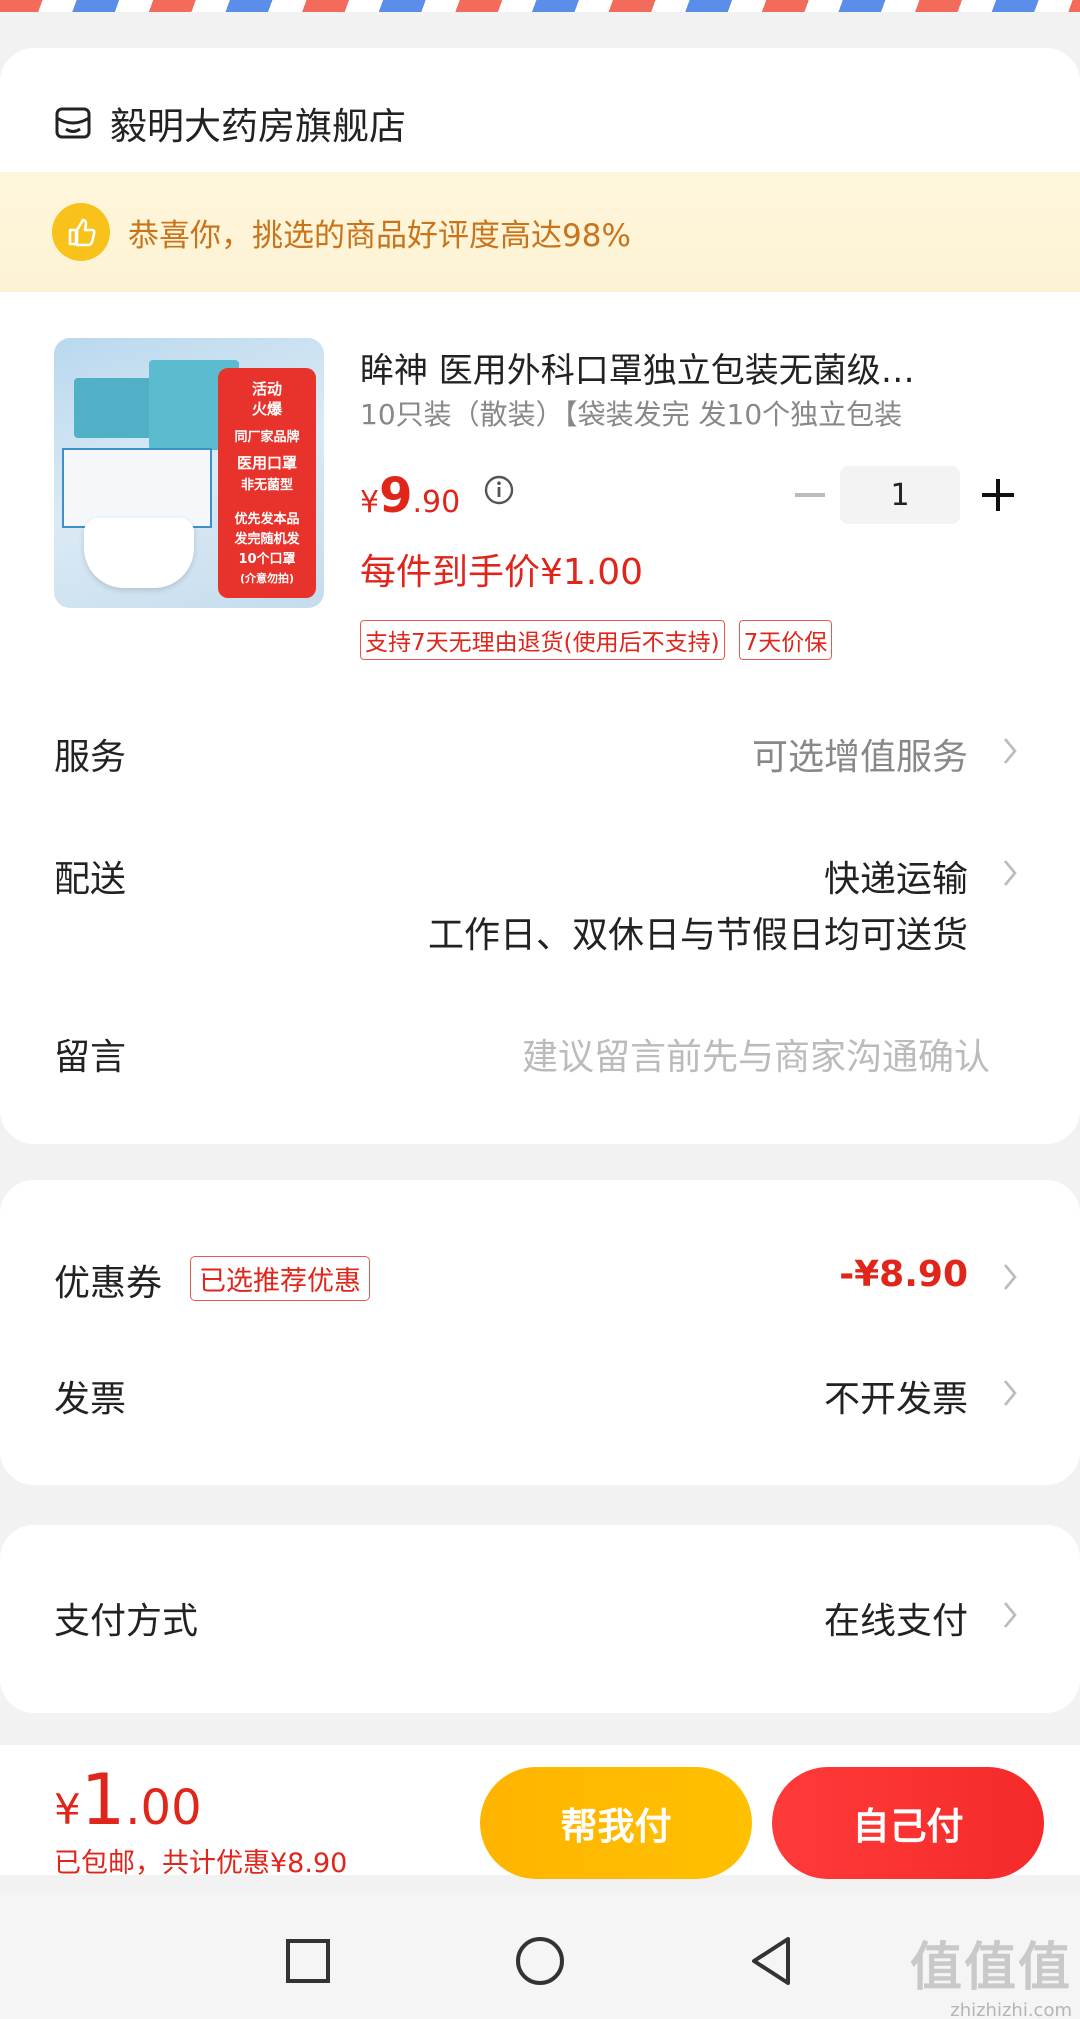 The width and height of the screenshot is (1080, 2019). I want to click on coupon-value: -¥8.90, so click(903, 1274).